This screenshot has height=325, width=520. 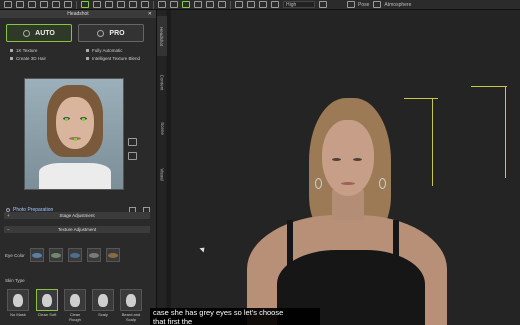 I want to click on pro-mode-label: PRO, so click(x=117, y=33).